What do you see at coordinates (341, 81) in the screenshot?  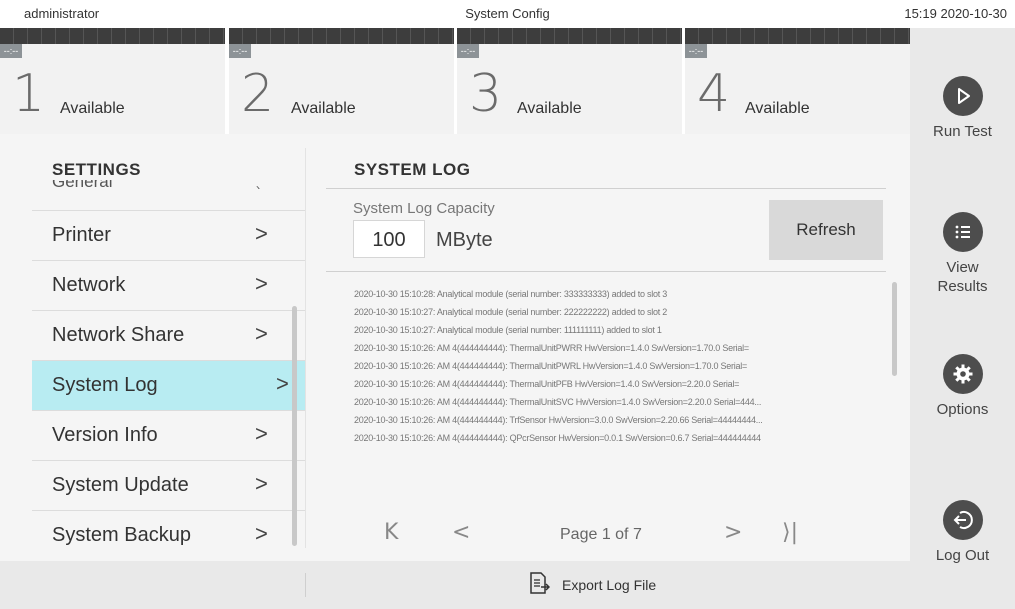 I see `module-slot-2: --:-- 2 Available` at bounding box center [341, 81].